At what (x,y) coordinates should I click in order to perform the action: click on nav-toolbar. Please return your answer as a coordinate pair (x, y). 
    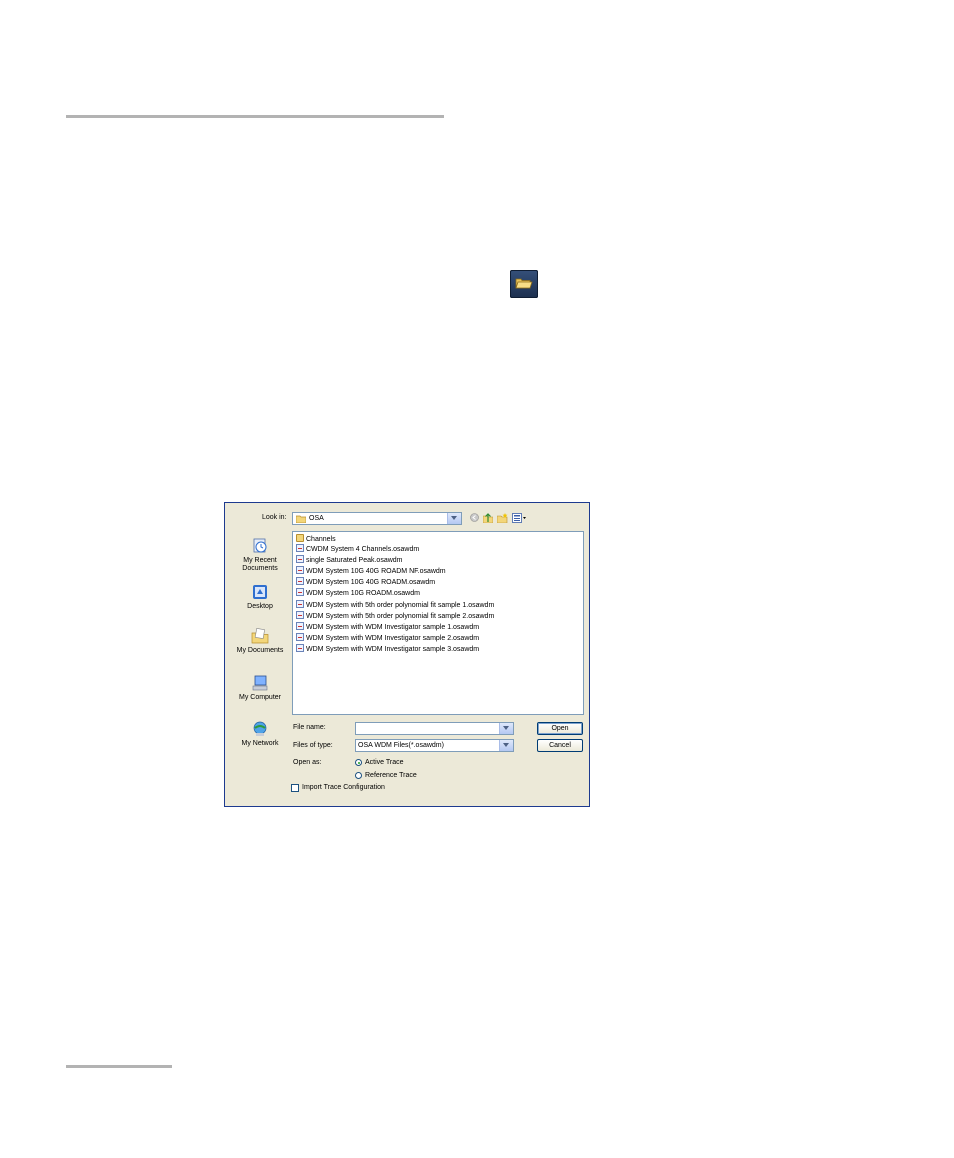
    Looking at the image, I should click on (498, 518).